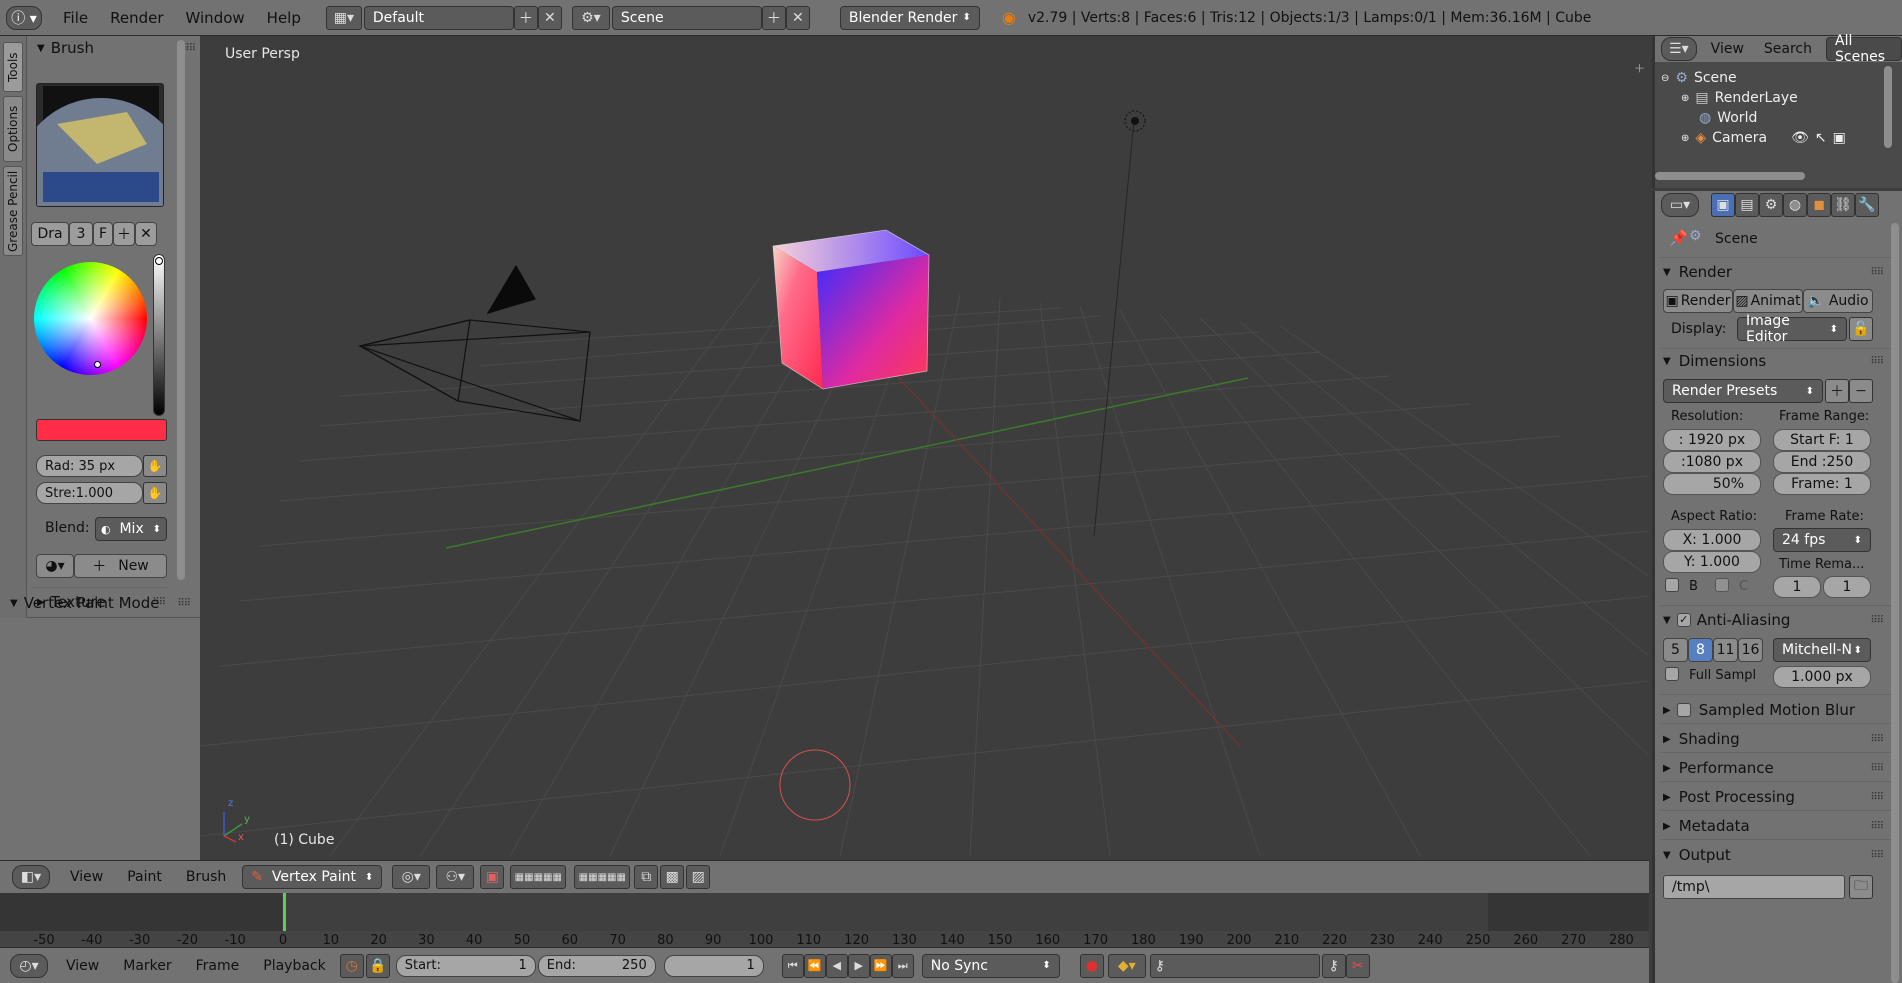 This screenshot has height=983, width=1902. What do you see at coordinates (294, 966) in the screenshot?
I see `menu-playback: Playback` at bounding box center [294, 966].